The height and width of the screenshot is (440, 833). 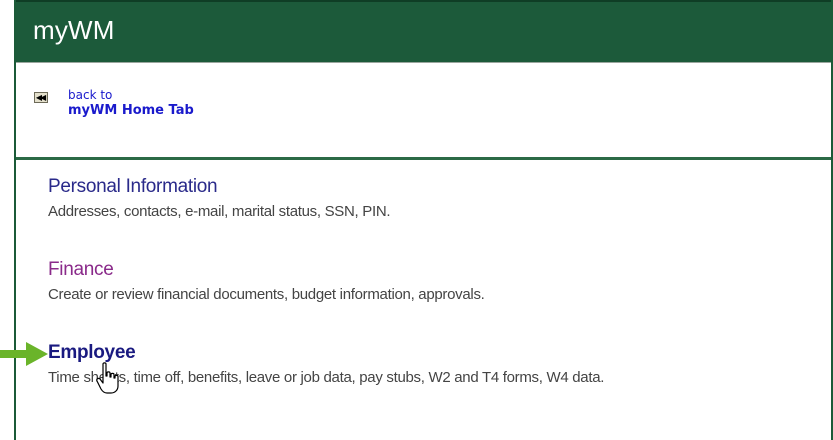 I want to click on menu-item-title: Employee, so click(x=326, y=353).